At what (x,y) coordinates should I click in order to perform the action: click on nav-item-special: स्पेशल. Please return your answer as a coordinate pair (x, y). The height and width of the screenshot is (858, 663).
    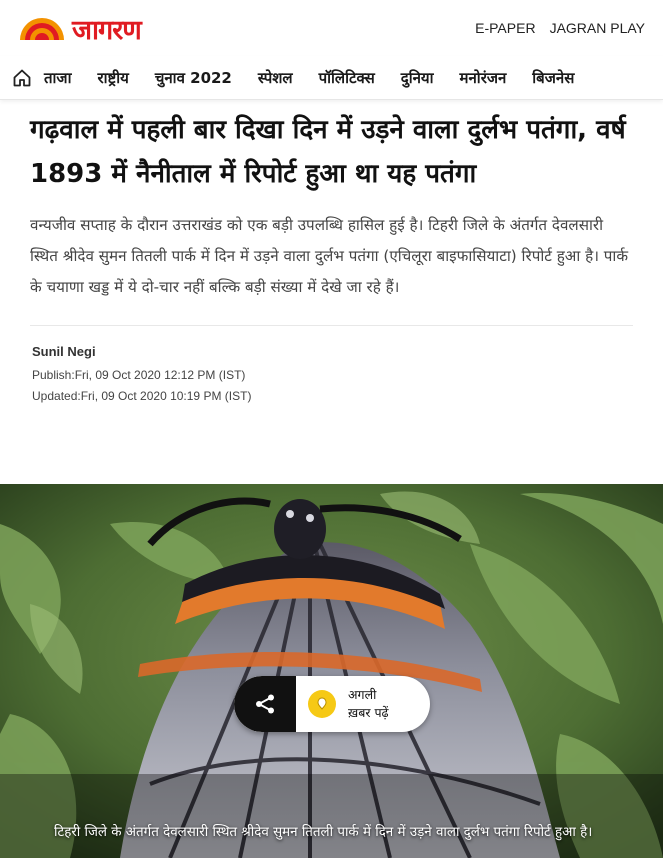
    Looking at the image, I should click on (275, 78).